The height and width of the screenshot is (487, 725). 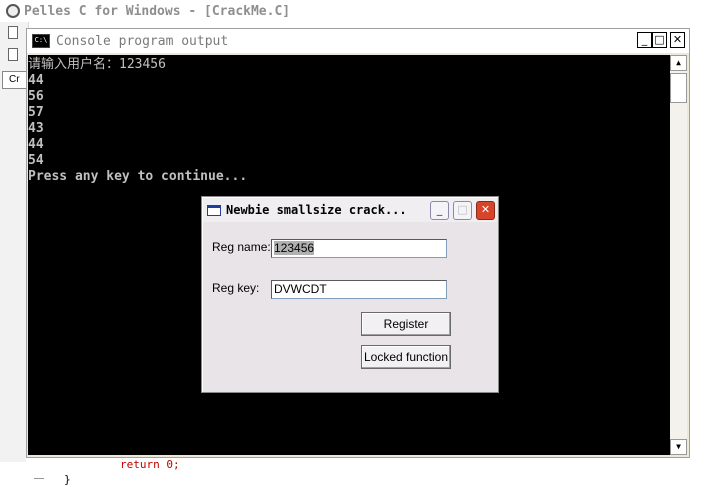 I want to click on console-line: 57, so click(x=36, y=112).